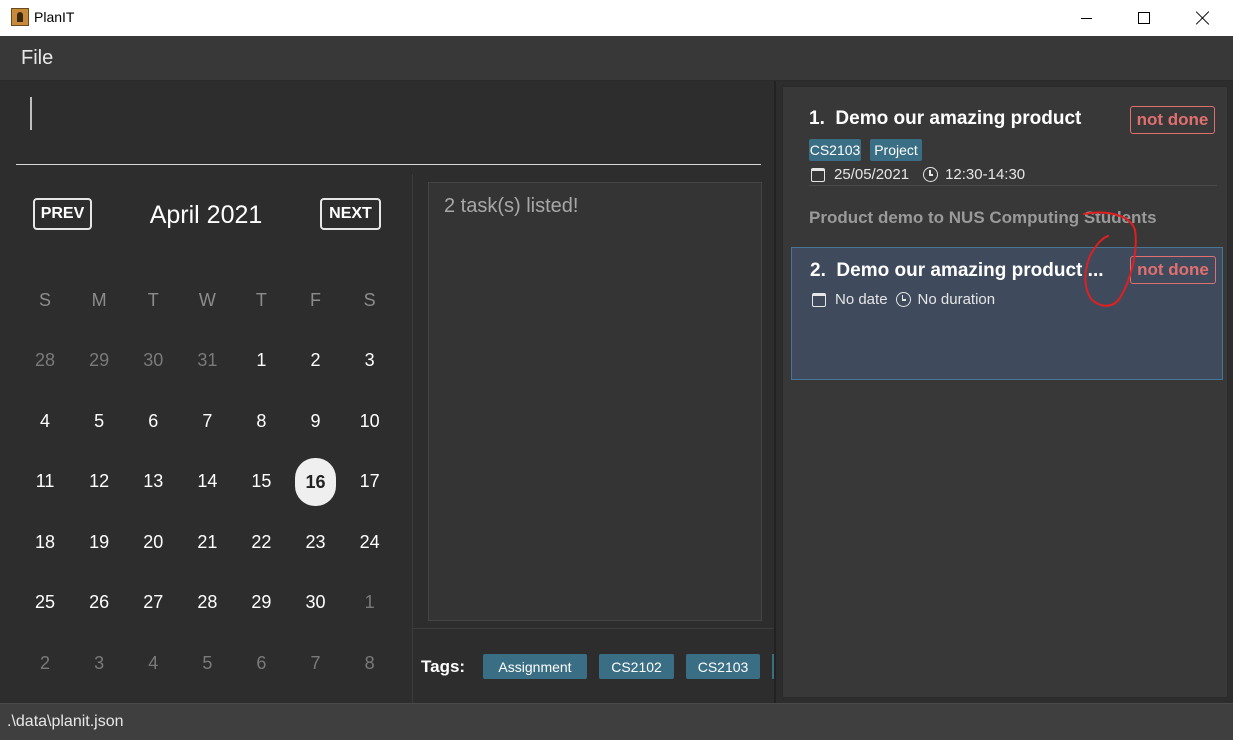  I want to click on minimize-icon, so click(1086, 18).